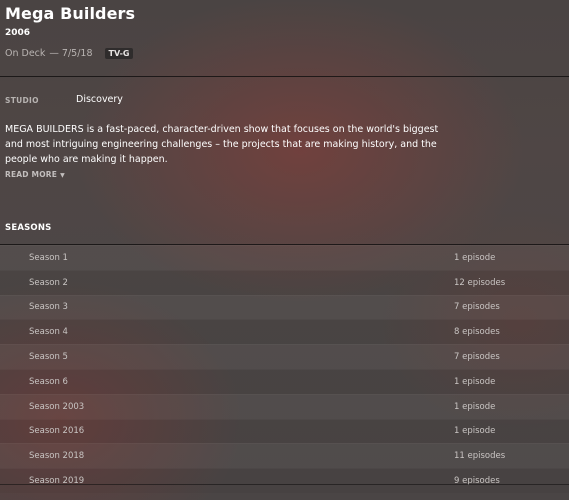 The width and height of the screenshot is (569, 500). Describe the element at coordinates (480, 456) in the screenshot. I see `episode-count: 11 episodes` at that location.